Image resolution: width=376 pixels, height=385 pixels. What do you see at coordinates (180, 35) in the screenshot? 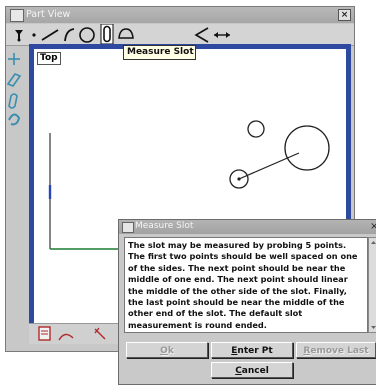
I see `feature-toolbar` at bounding box center [180, 35].